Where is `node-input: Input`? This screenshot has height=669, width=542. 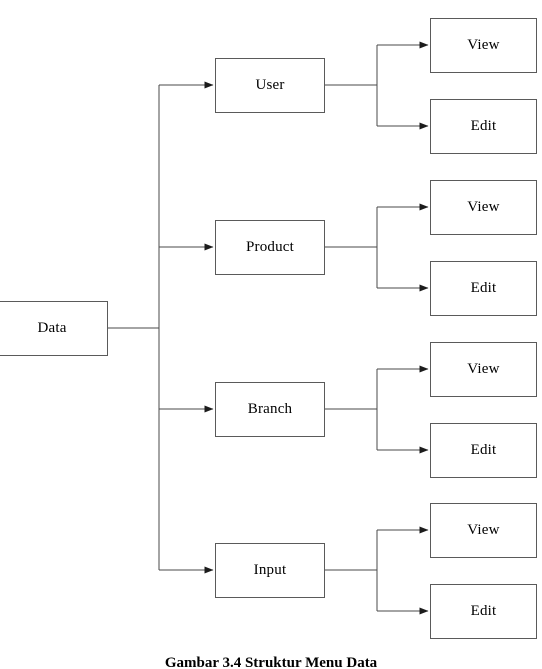
node-input: Input is located at coordinates (270, 570).